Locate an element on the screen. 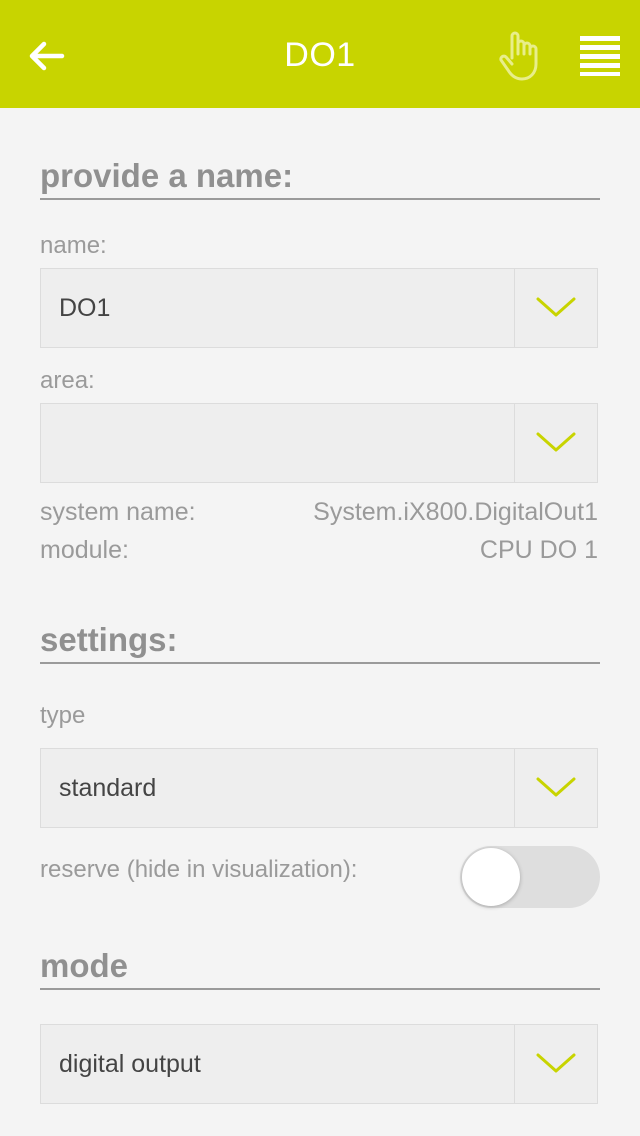  mode-select: digital output is located at coordinates (319, 1064).